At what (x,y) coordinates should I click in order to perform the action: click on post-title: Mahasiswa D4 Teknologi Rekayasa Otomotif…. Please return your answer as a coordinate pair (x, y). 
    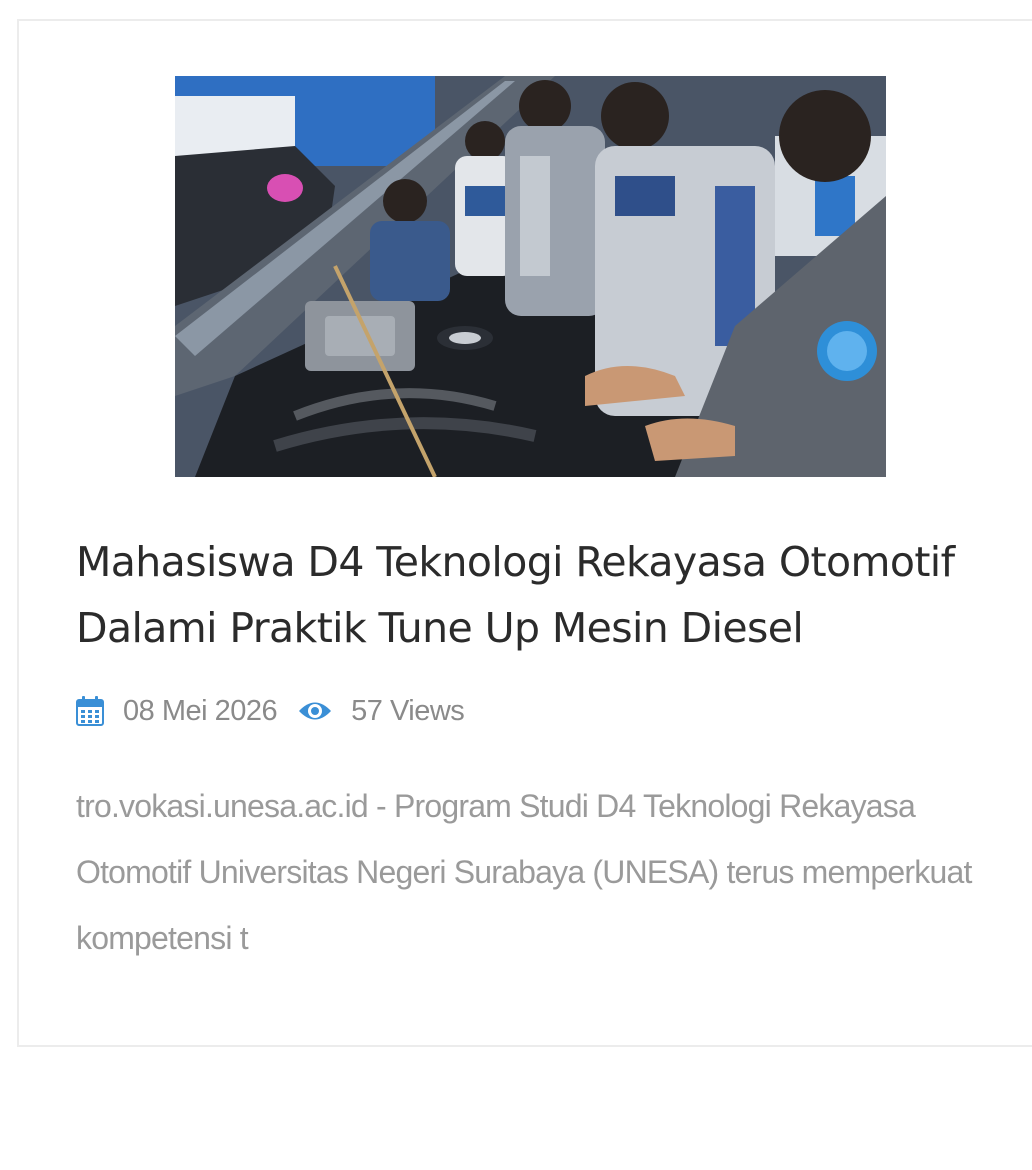
    Looking at the image, I should click on (546, 595).